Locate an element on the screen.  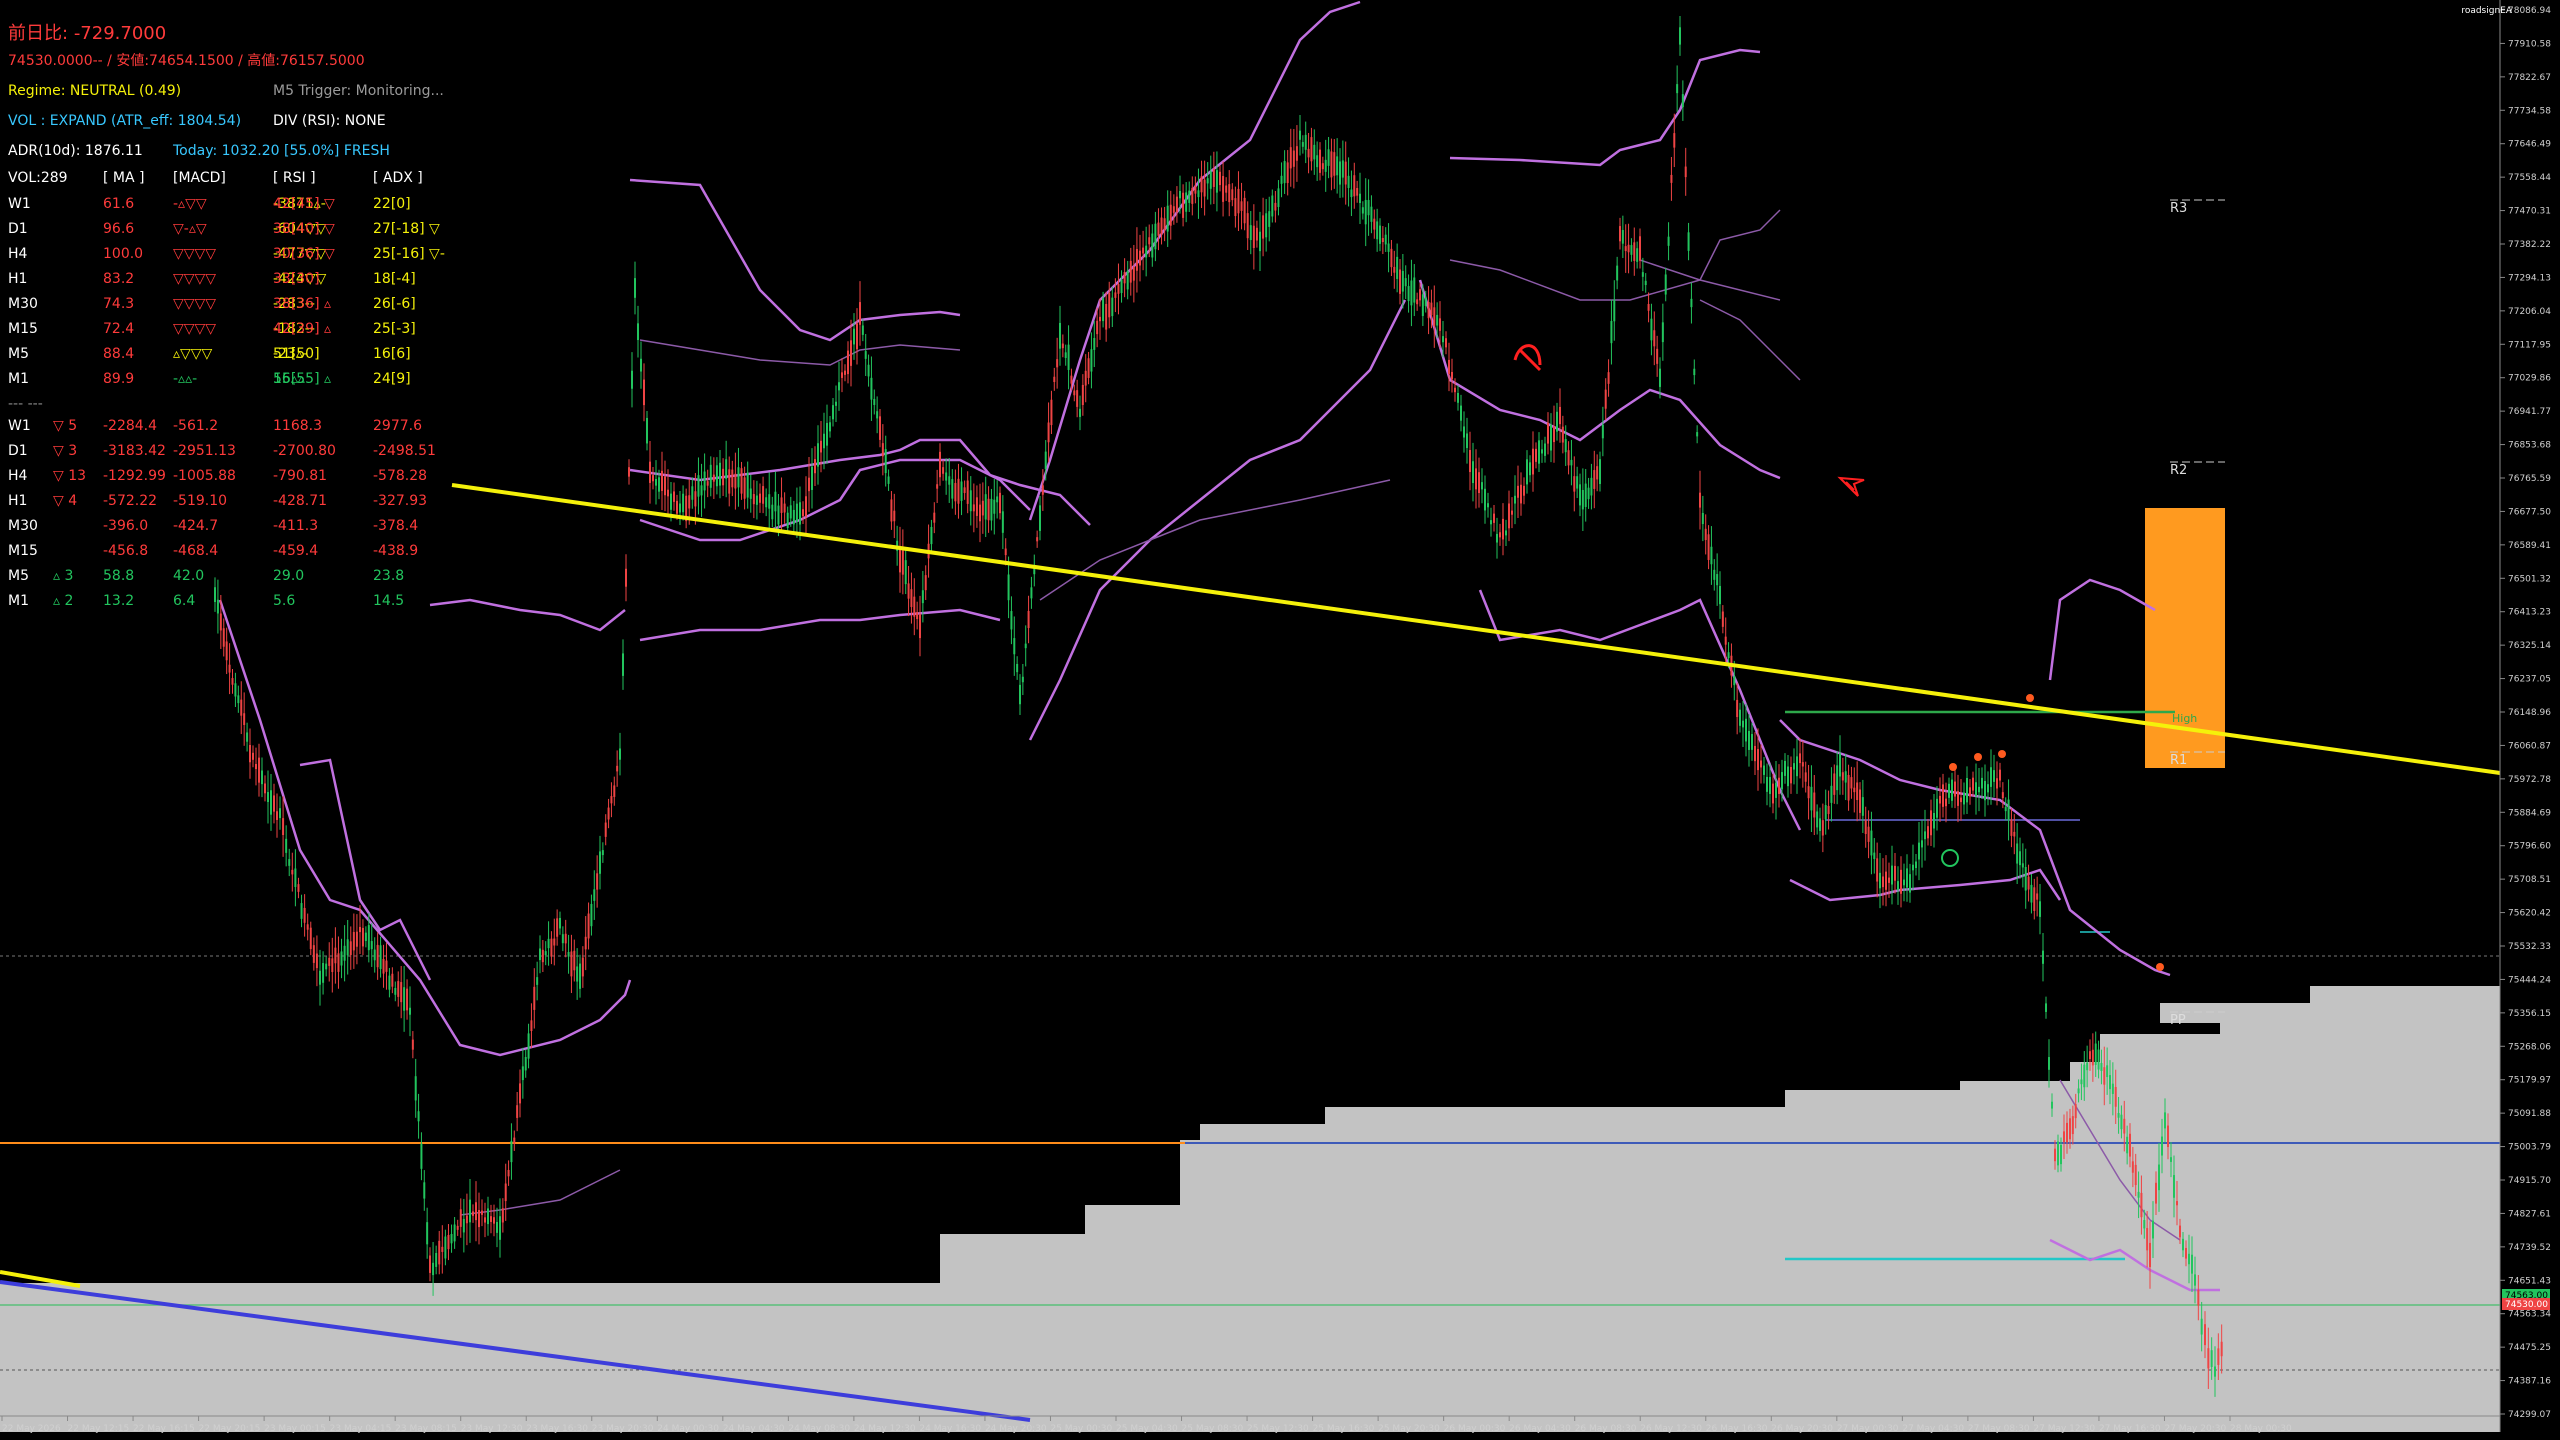
time-tick-label: 27 May 08:30 is located at coordinates (1999, 1429).